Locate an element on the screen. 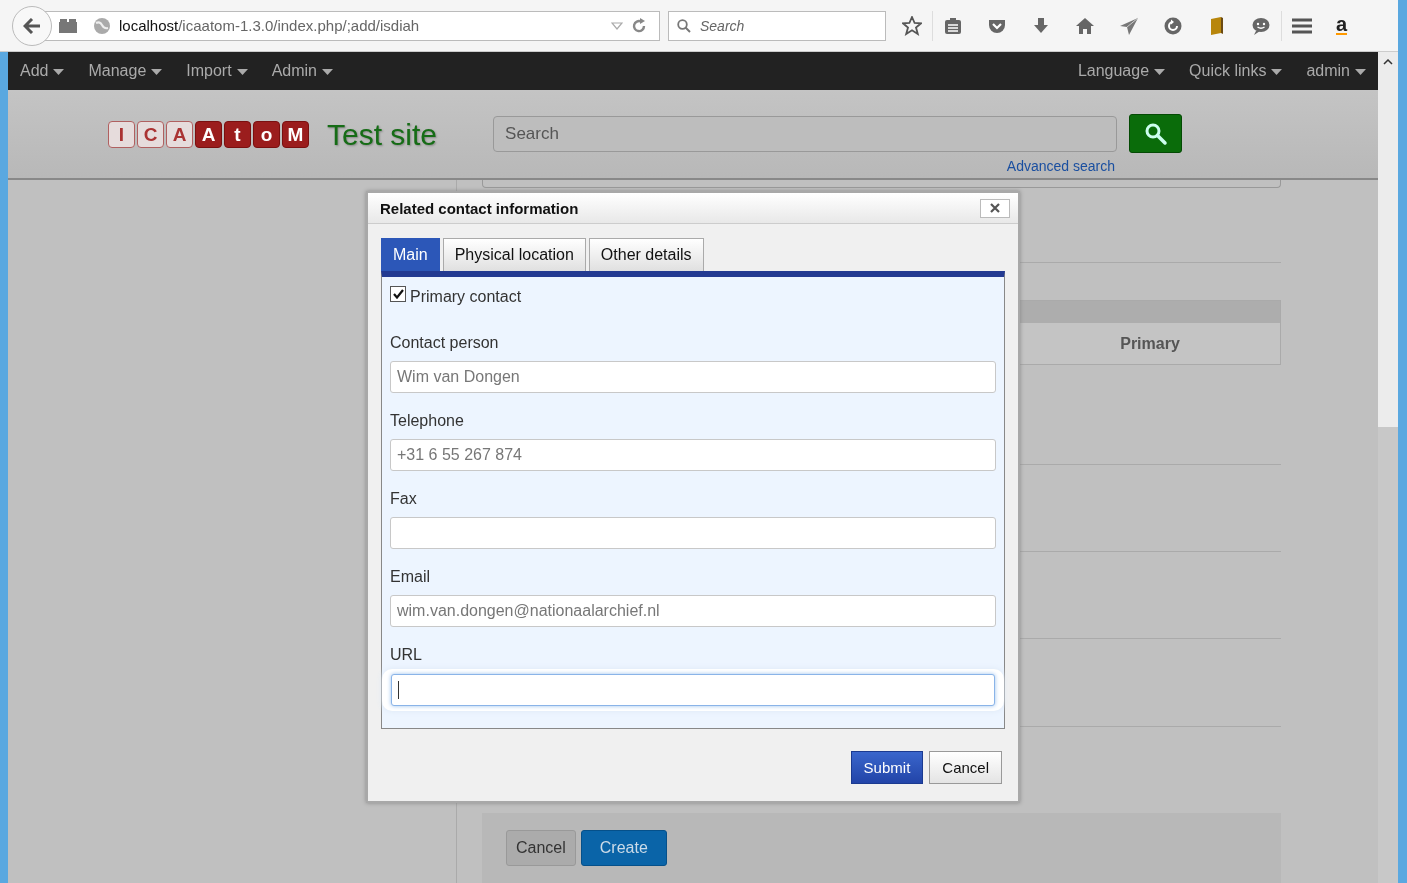 The image size is (1407, 883). checkbox is located at coordinates (398, 294).